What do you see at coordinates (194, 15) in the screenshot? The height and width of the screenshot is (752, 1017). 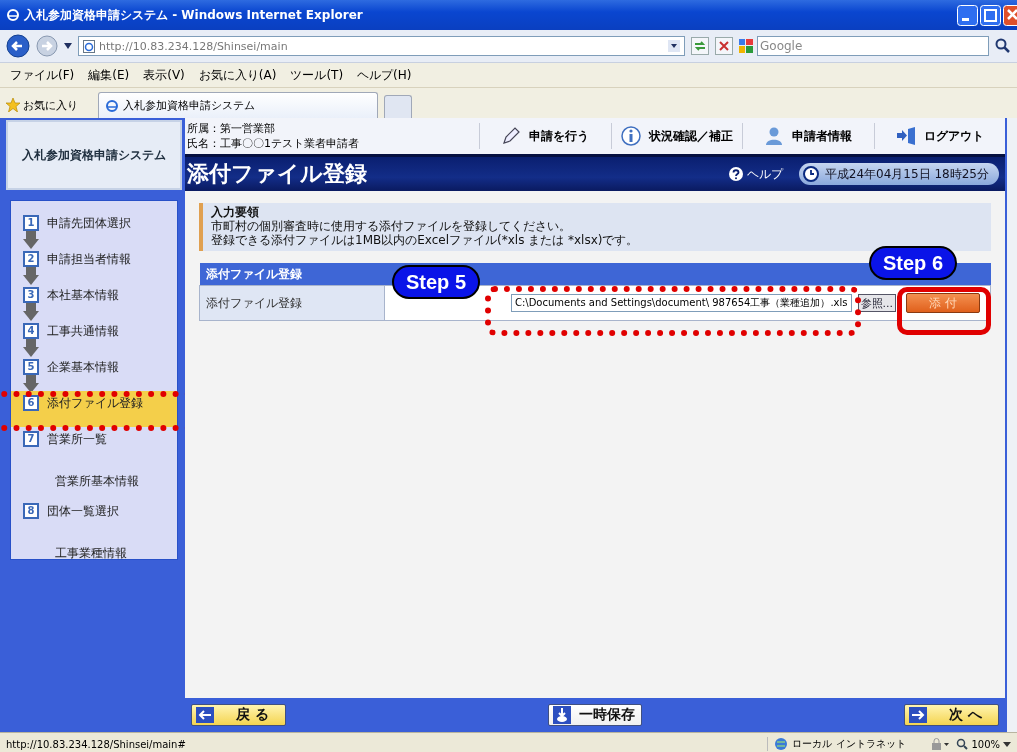 I see `window-title: 入札参加資格申請システム - Windows Internet Explorer` at bounding box center [194, 15].